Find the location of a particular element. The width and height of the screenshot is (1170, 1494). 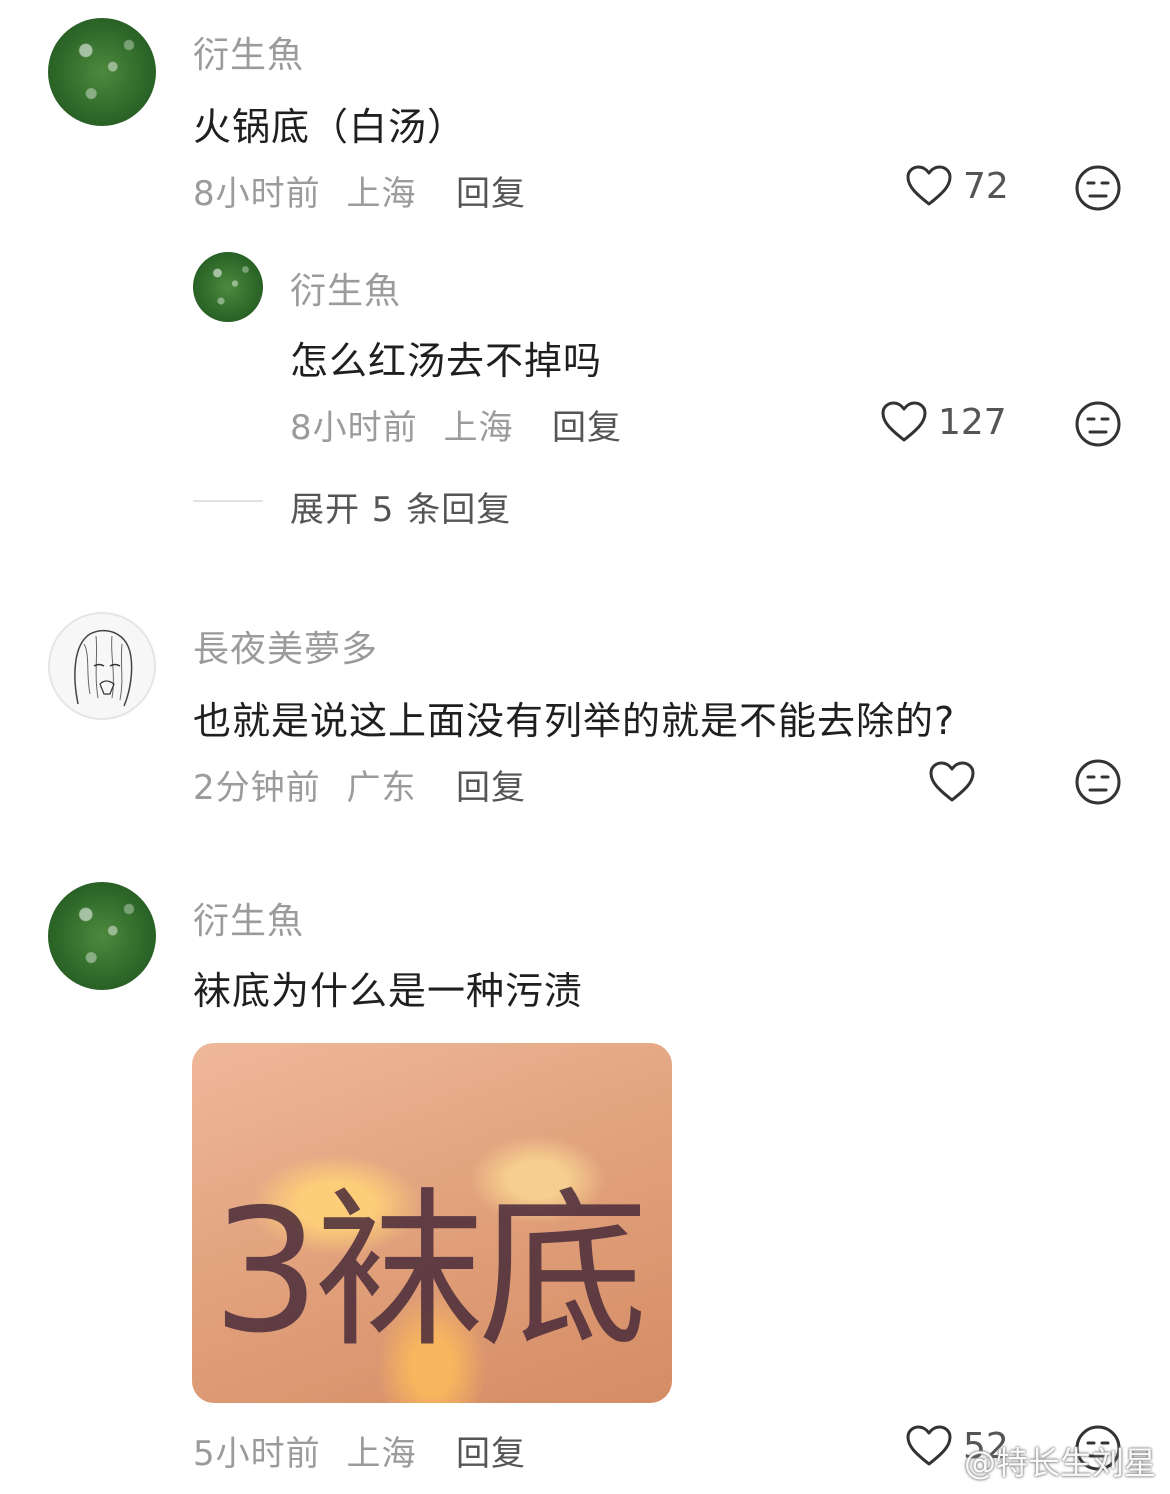

divider is located at coordinates (228, 501).